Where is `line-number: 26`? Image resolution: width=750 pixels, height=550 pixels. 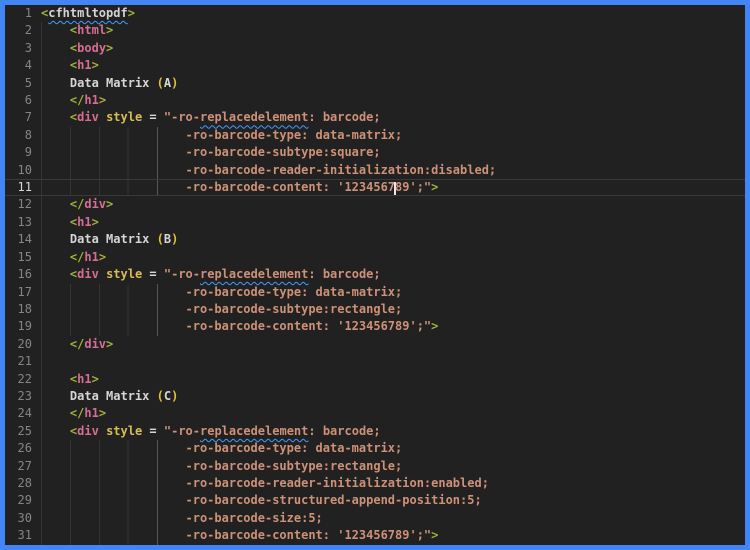
line-number: 26 is located at coordinates (23, 448).